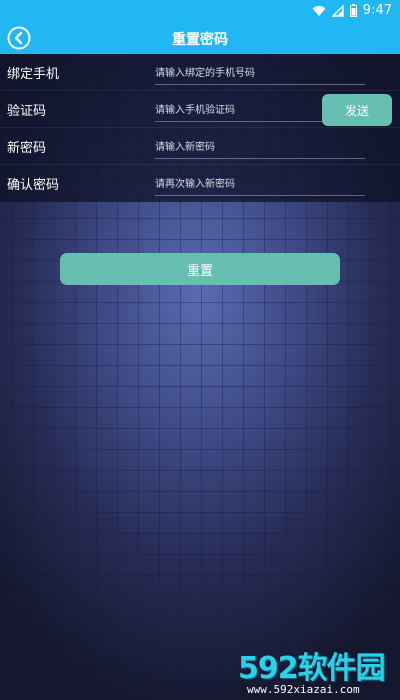 The height and width of the screenshot is (700, 400). I want to click on page-title: 重置密码, so click(200, 40).